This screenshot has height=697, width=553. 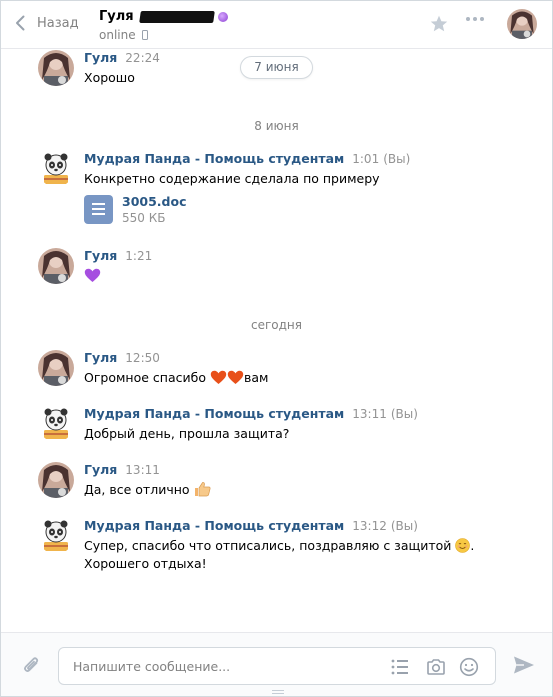 I want to click on message-text-part: Хорошего отдыха!, so click(x=145, y=563).